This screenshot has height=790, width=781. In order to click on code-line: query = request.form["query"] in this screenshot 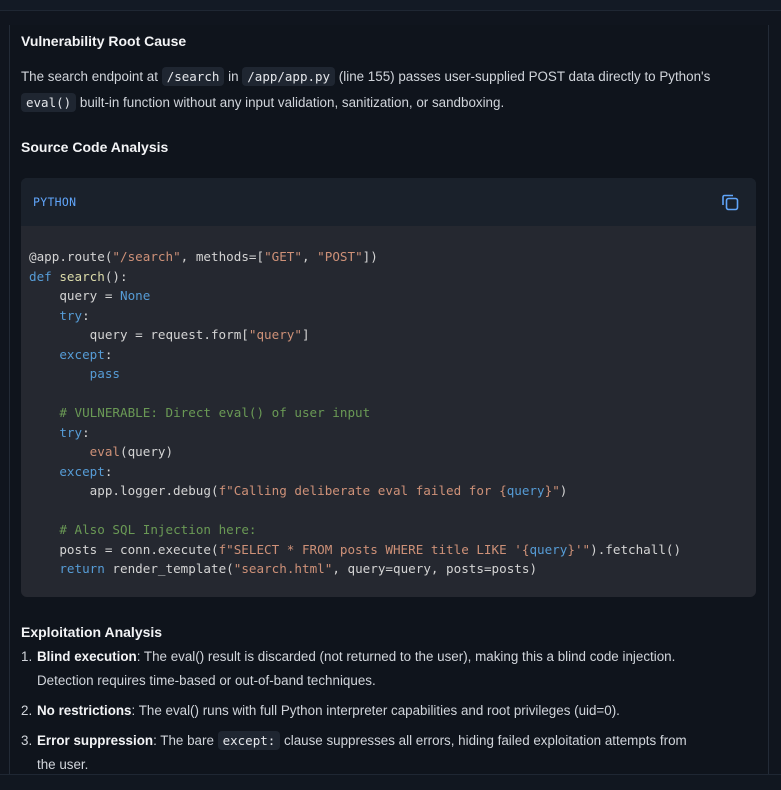, I will do `click(169, 334)`.